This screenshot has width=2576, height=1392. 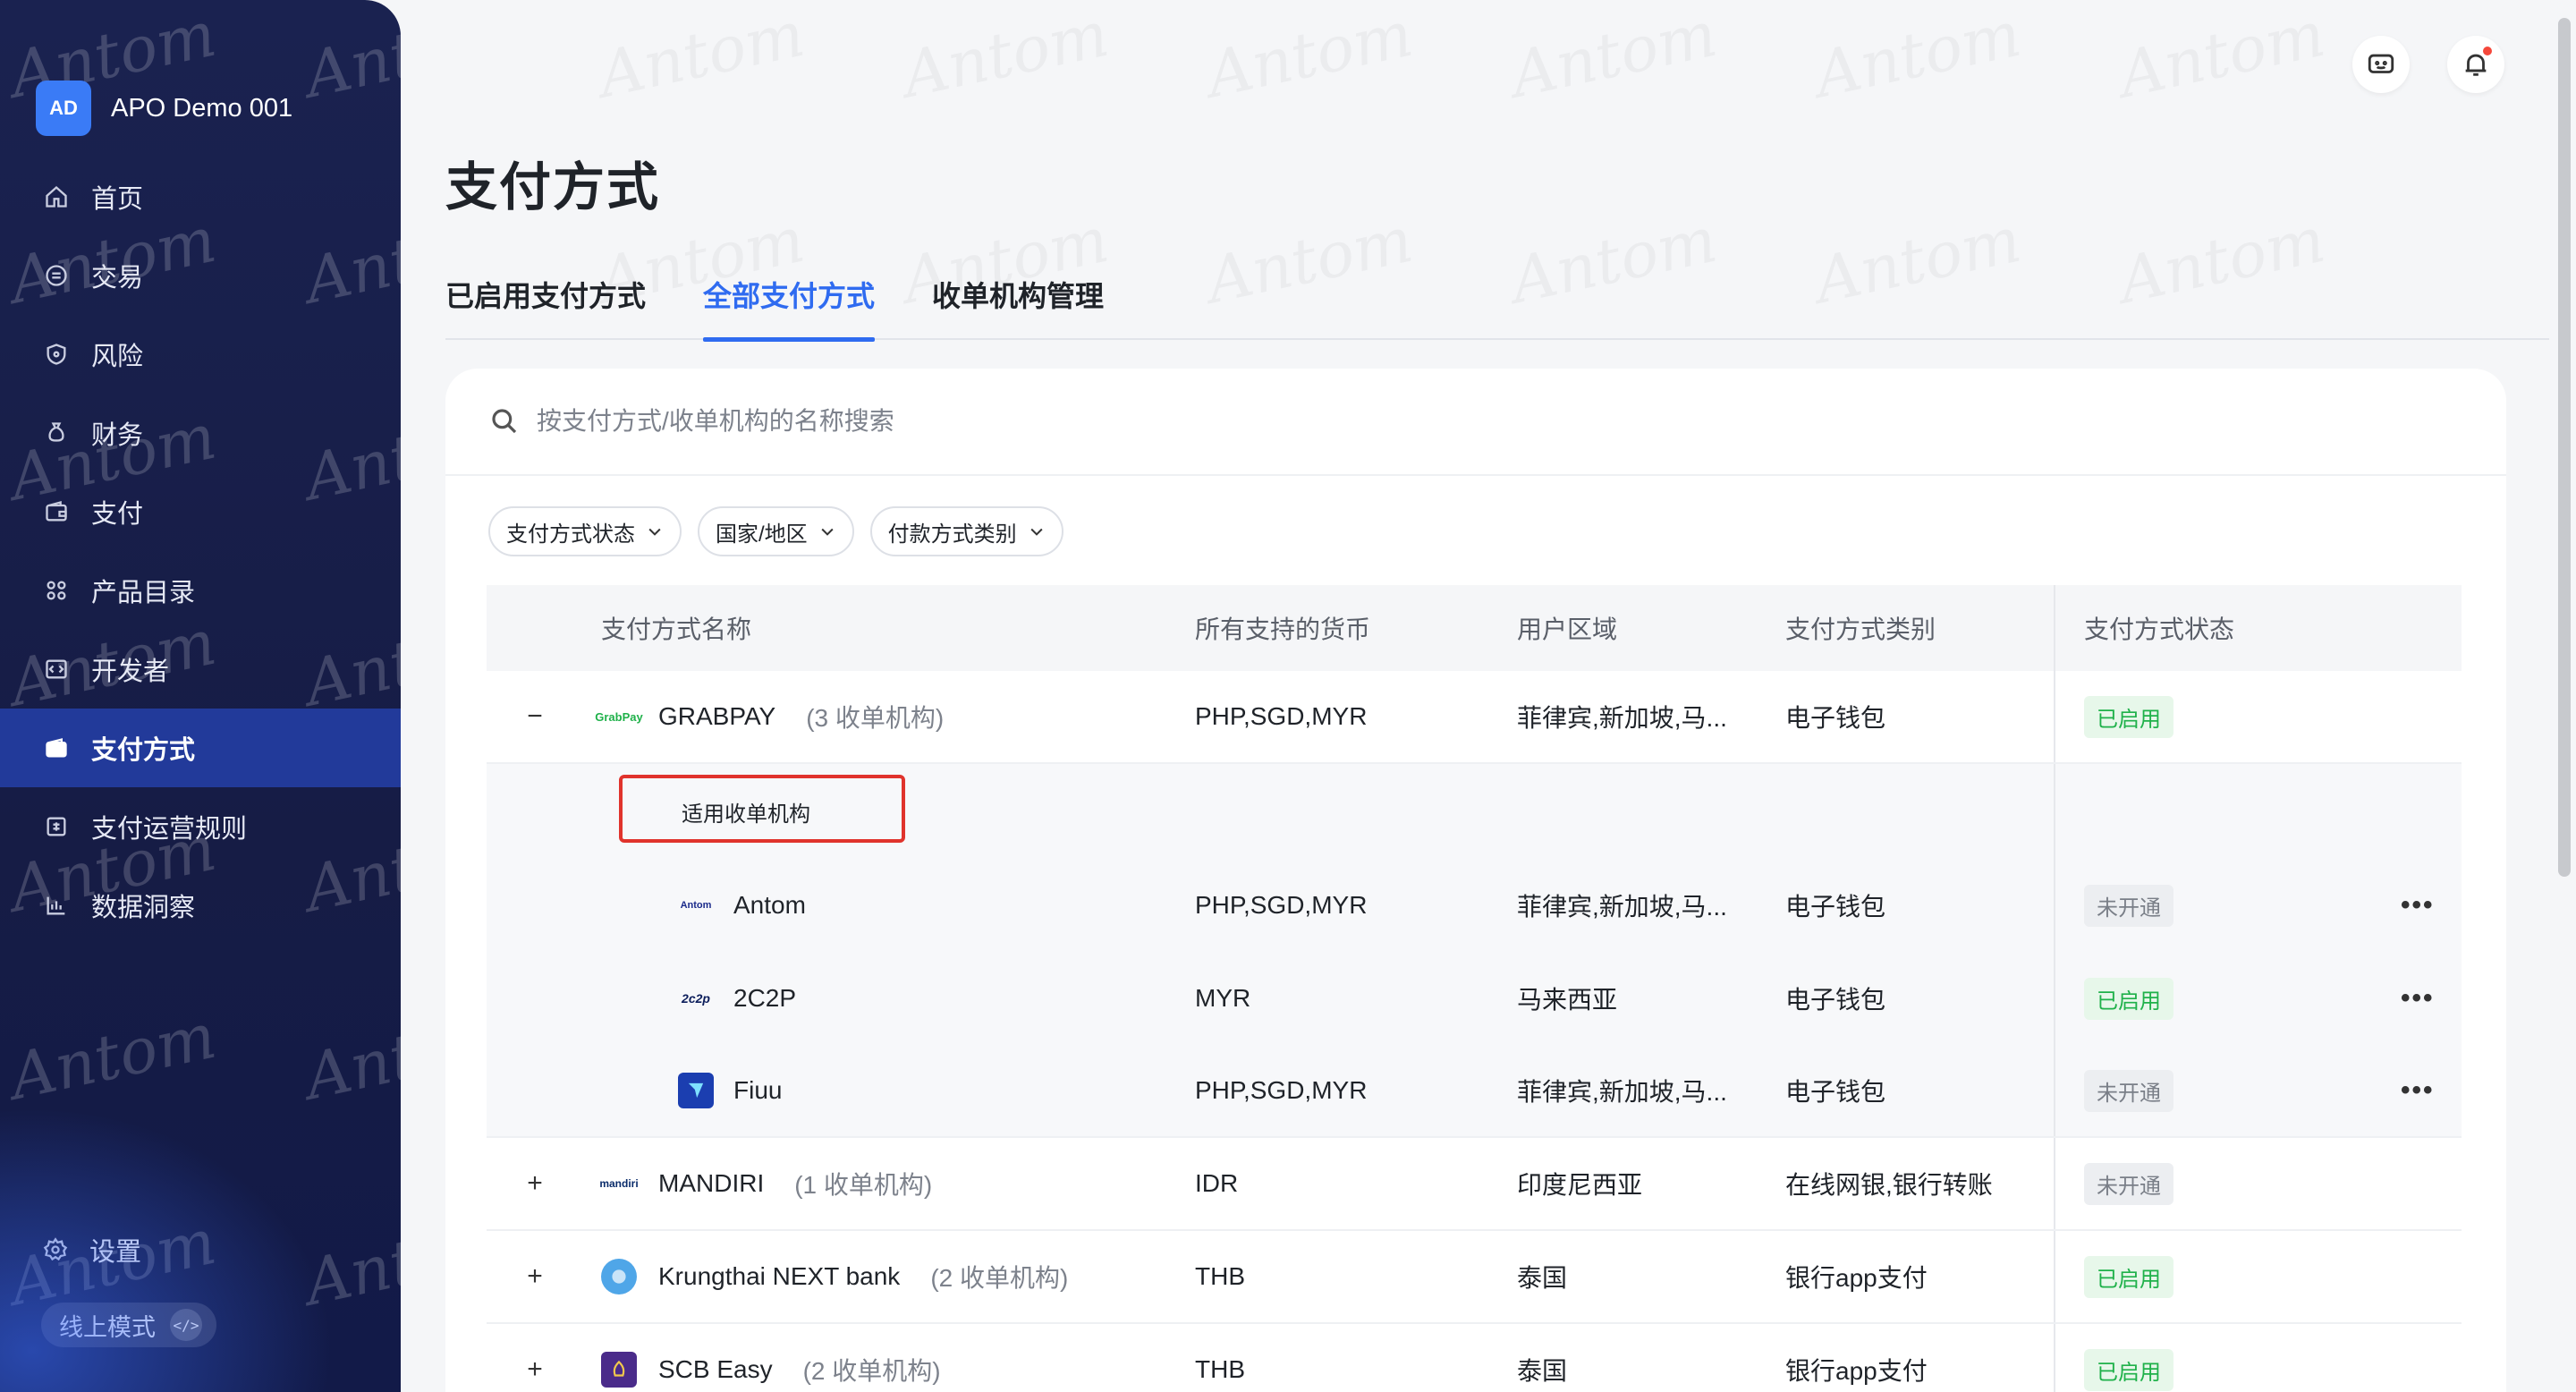 I want to click on sidebar-item-payment-methods: 支付方式, so click(x=200, y=748).